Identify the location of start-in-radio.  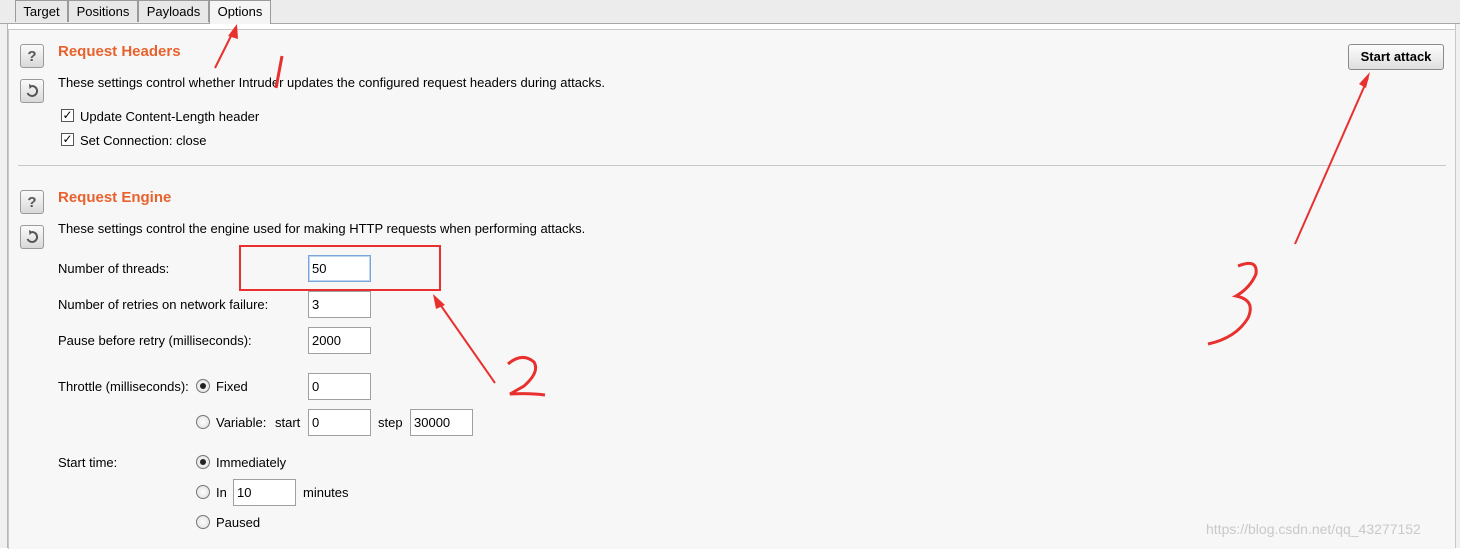
(203, 492).